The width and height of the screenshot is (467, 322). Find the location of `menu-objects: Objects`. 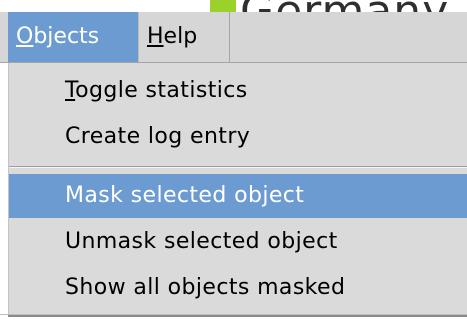

menu-objects: Objects is located at coordinates (73, 37).